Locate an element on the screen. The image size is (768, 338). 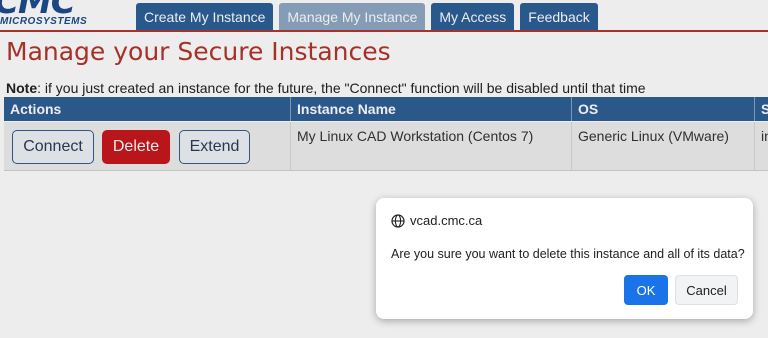
globe-icon is located at coordinates (398, 221).